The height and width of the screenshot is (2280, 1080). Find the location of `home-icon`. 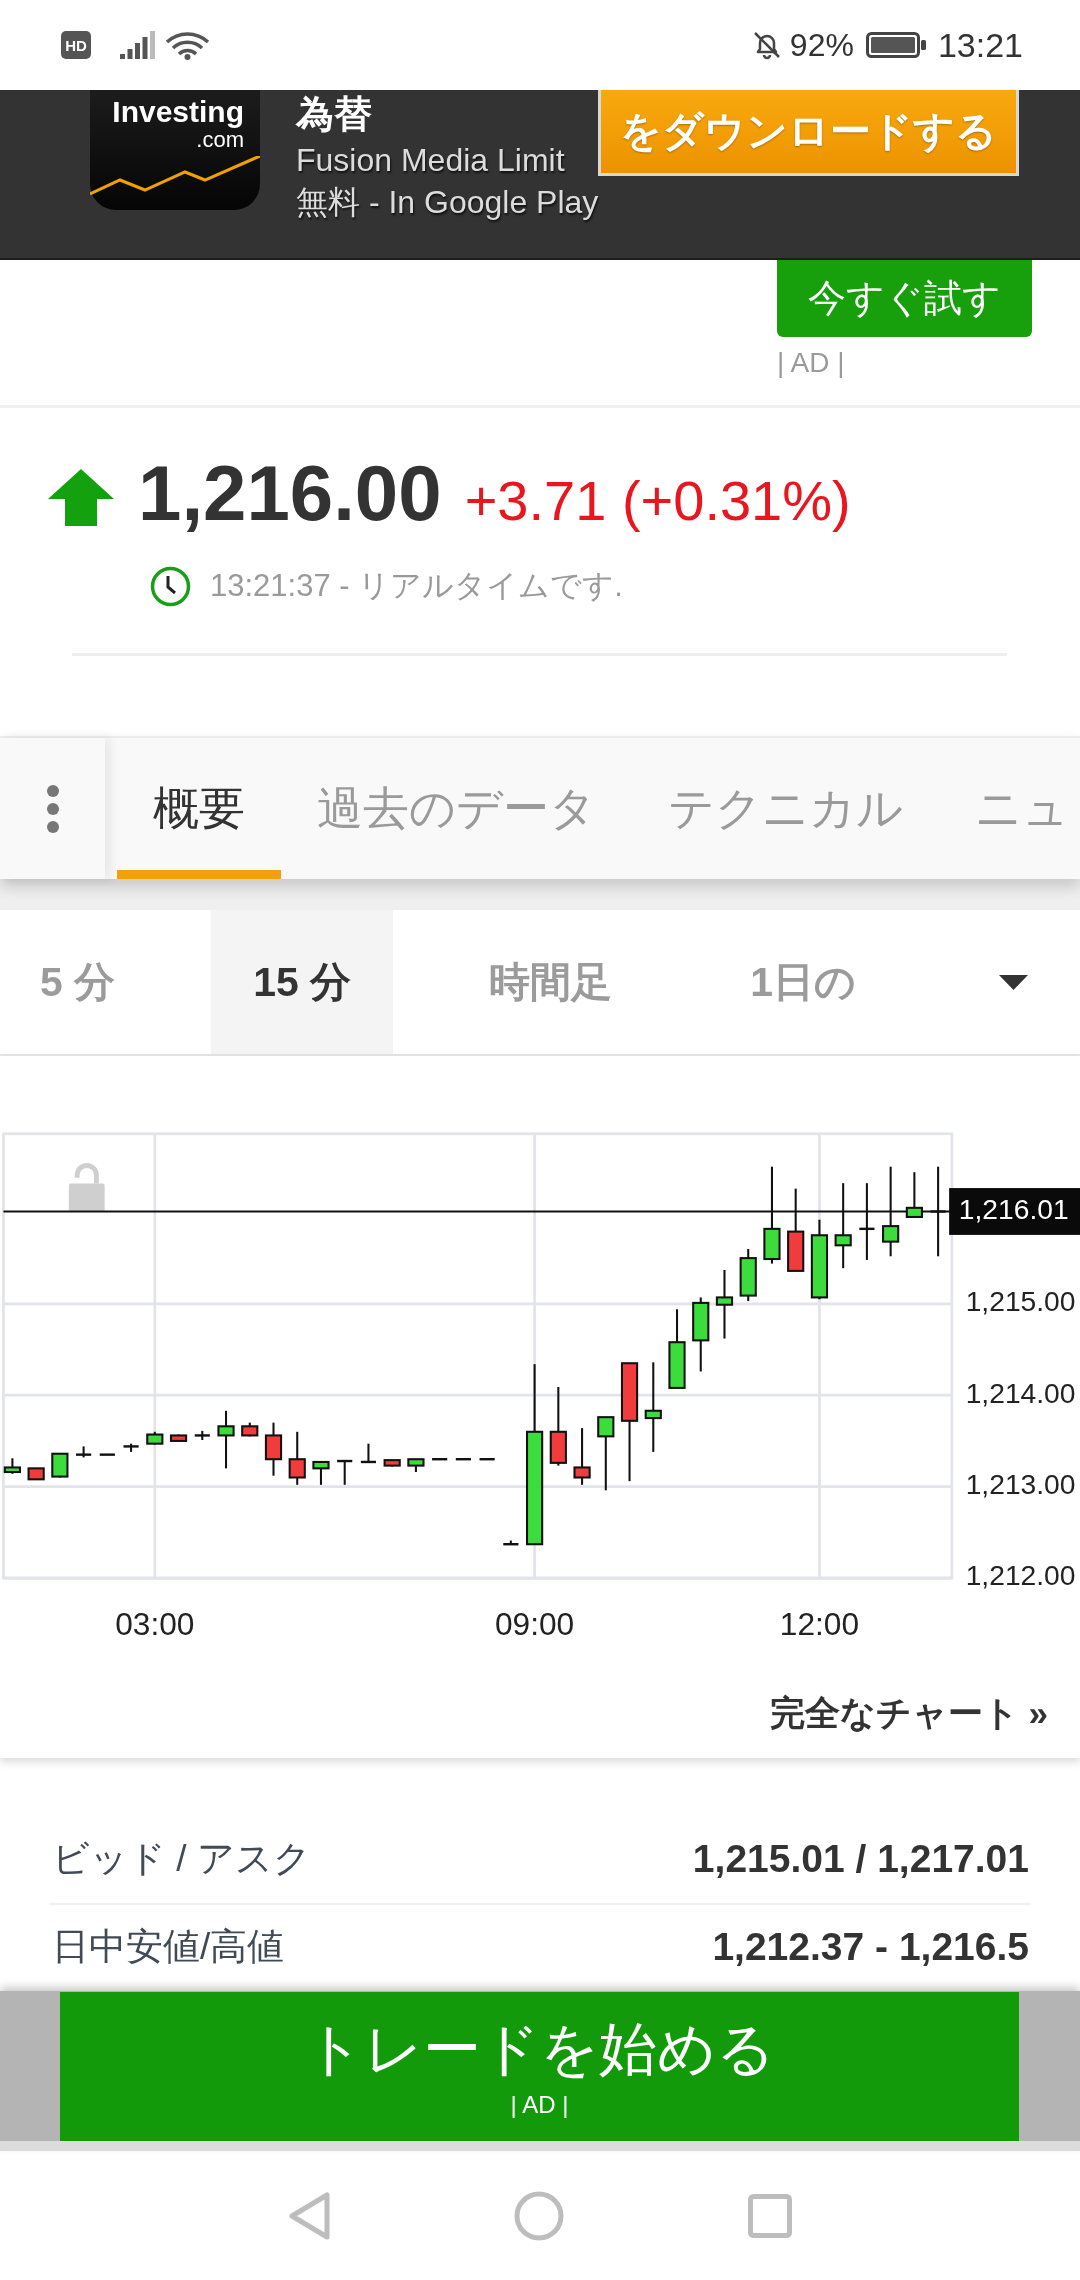

home-icon is located at coordinates (538, 2215).